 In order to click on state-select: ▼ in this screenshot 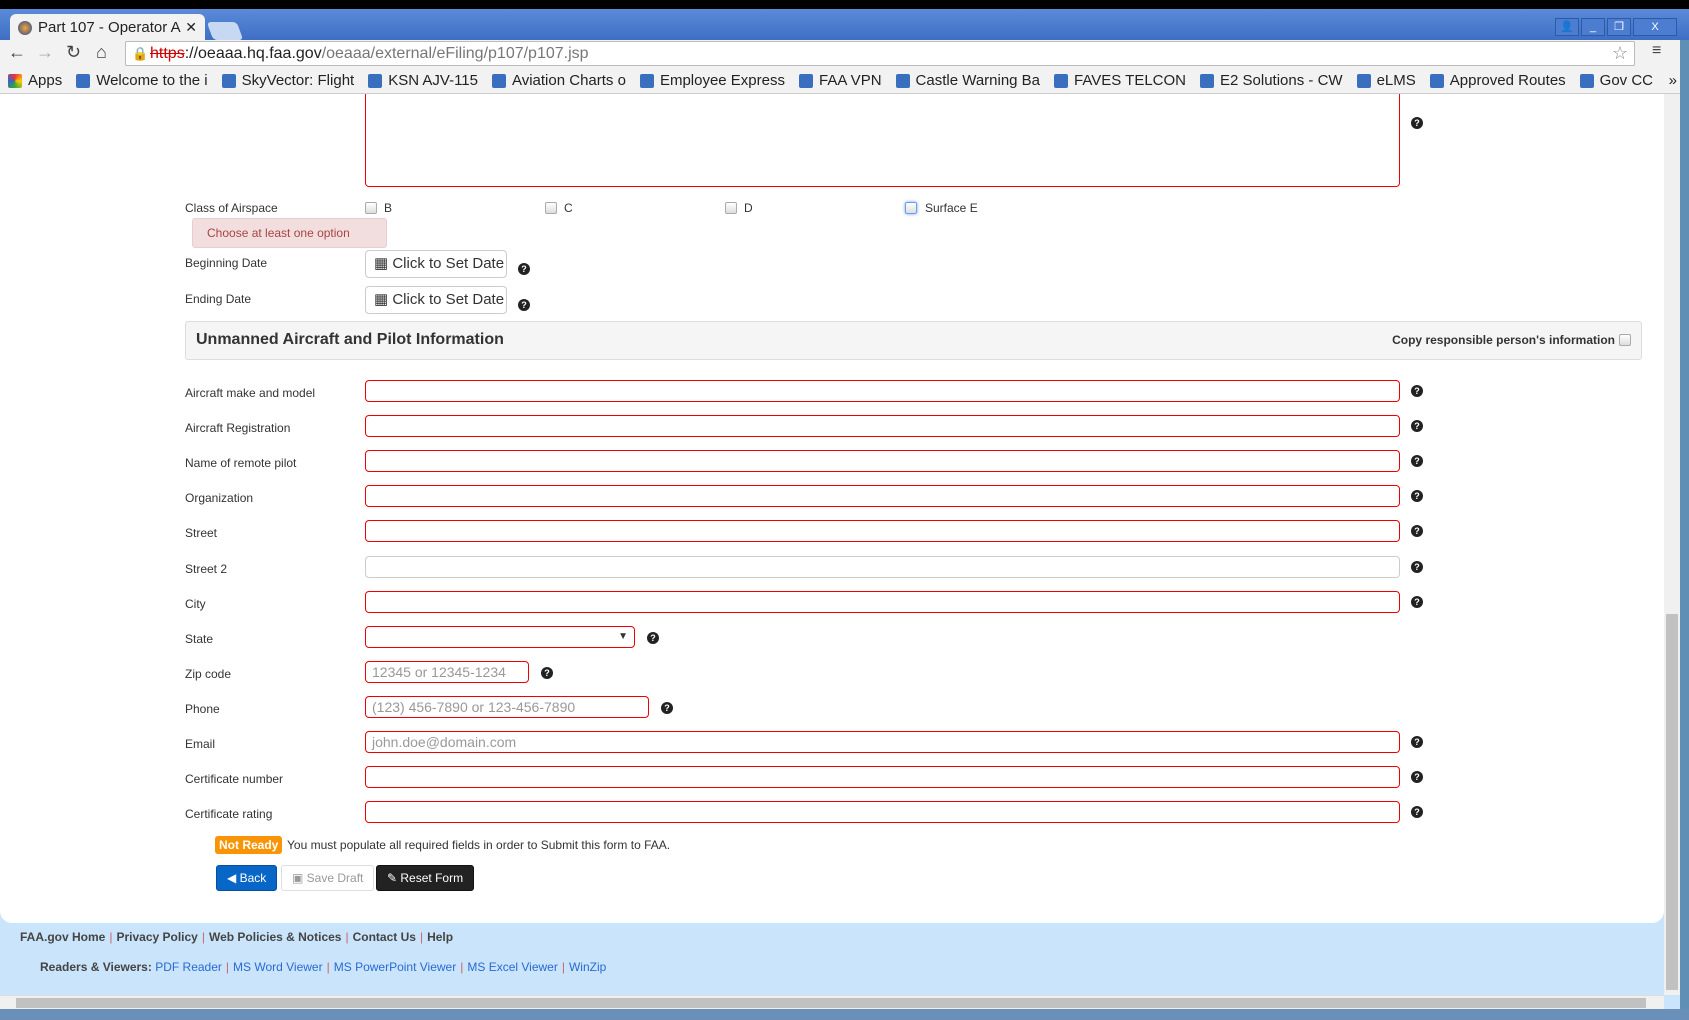, I will do `click(500, 636)`.